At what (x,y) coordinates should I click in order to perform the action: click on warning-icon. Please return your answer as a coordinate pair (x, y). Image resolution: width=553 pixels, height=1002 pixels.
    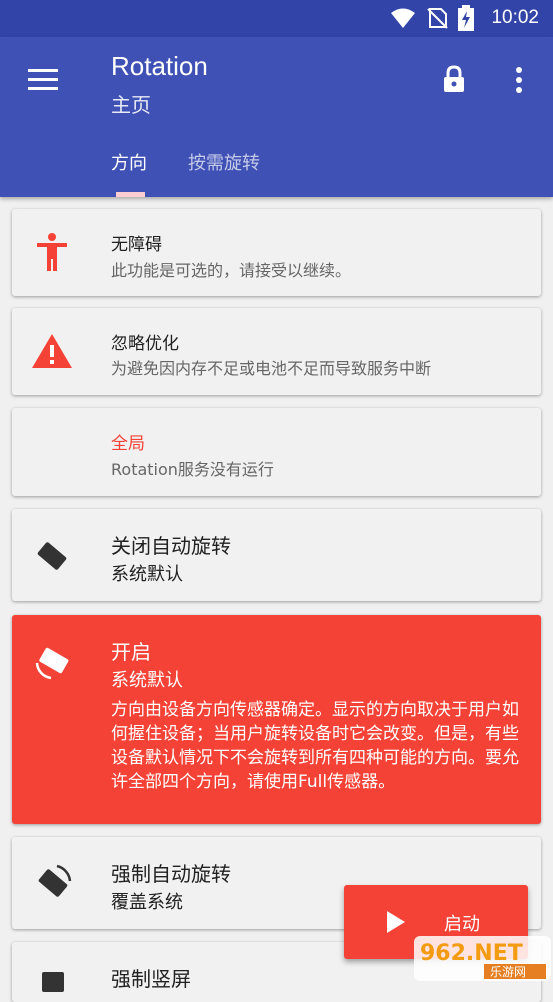
    Looking at the image, I should click on (52, 351).